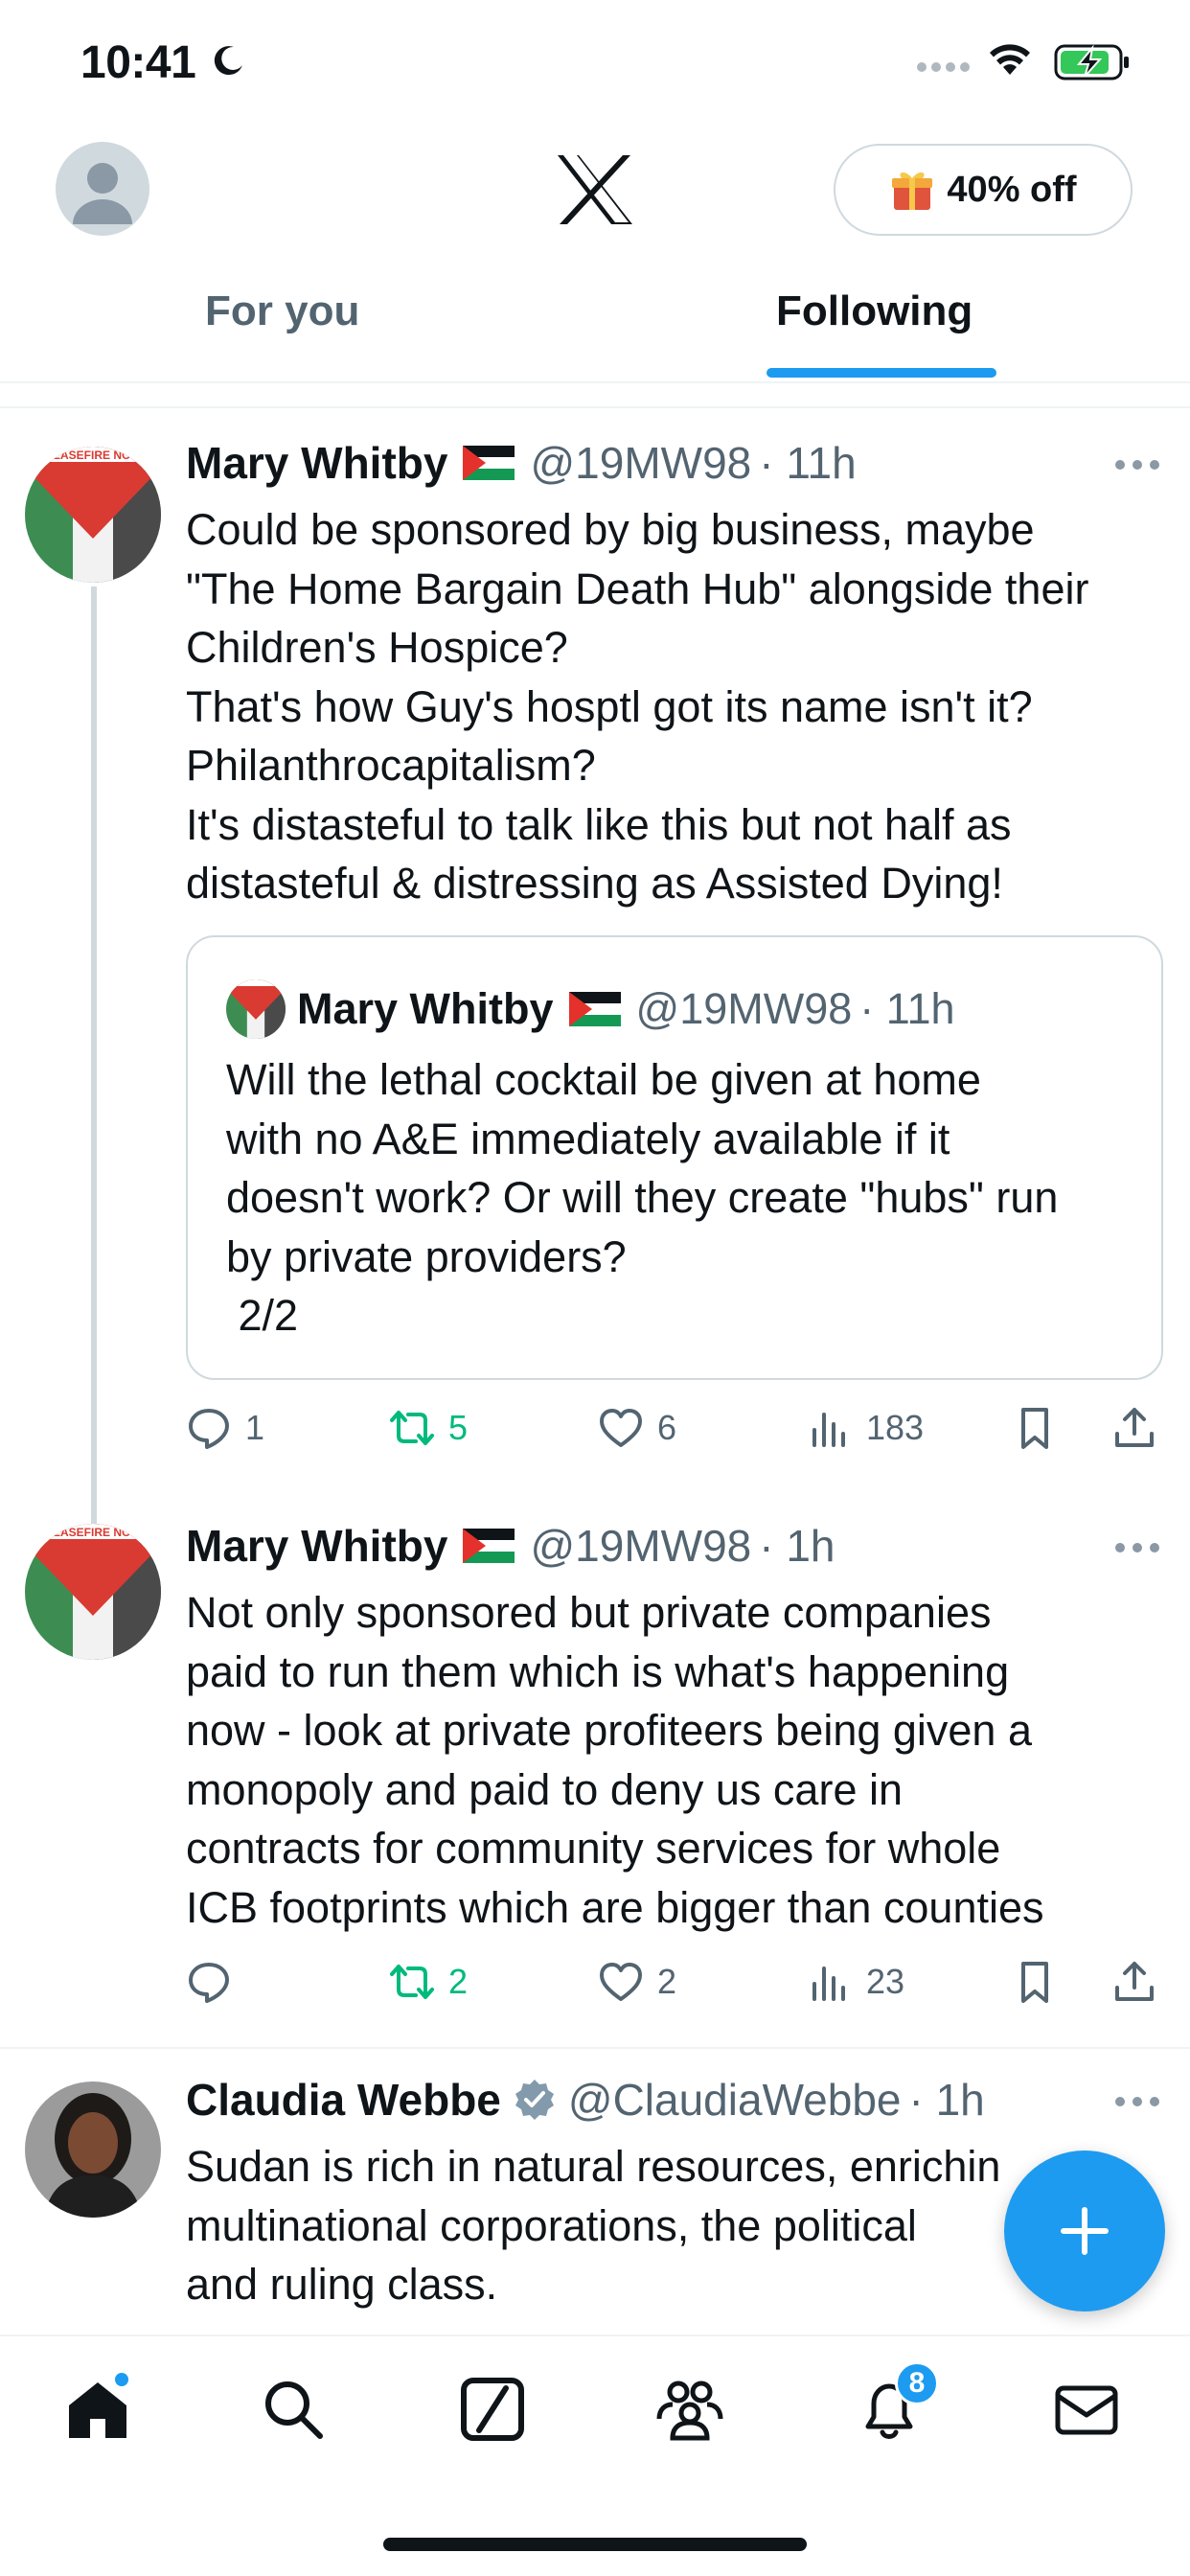 The height and width of the screenshot is (2576, 1190). Describe the element at coordinates (595, 325) in the screenshot. I see `timeline-tabs: For you Following` at that location.